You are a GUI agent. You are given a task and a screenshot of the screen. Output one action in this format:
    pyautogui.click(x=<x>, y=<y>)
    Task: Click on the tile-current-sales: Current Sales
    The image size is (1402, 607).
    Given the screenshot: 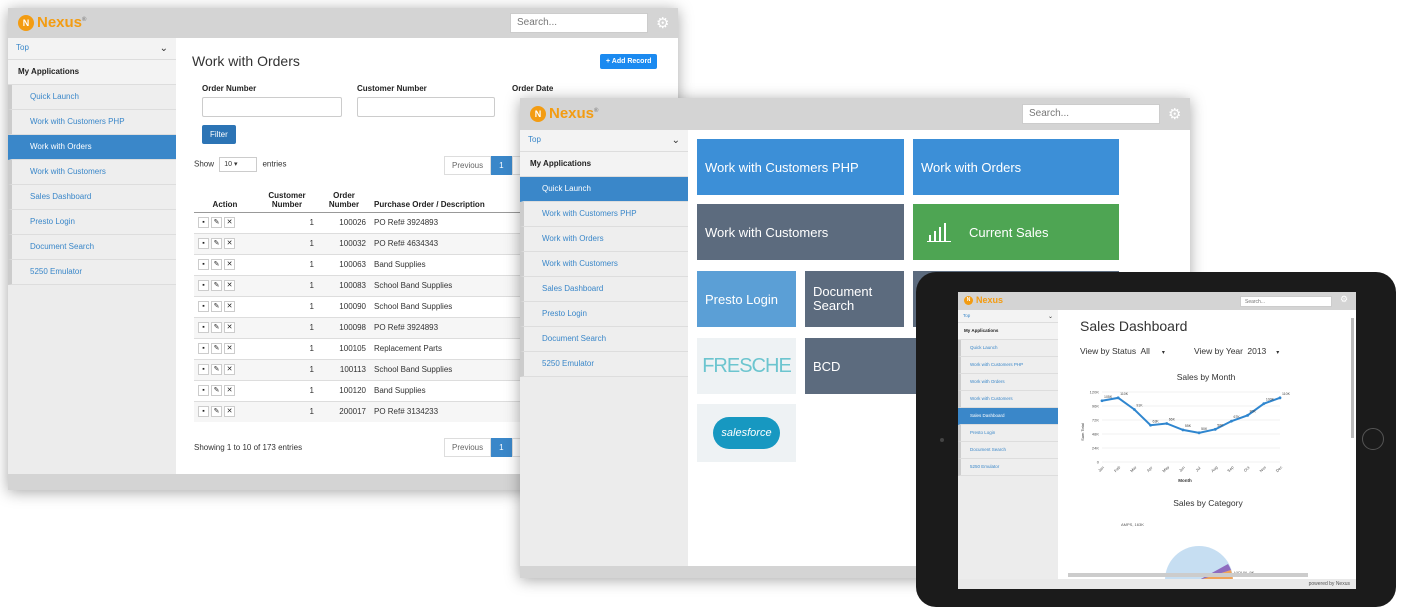 What is the action you would take?
    pyautogui.click(x=1016, y=232)
    